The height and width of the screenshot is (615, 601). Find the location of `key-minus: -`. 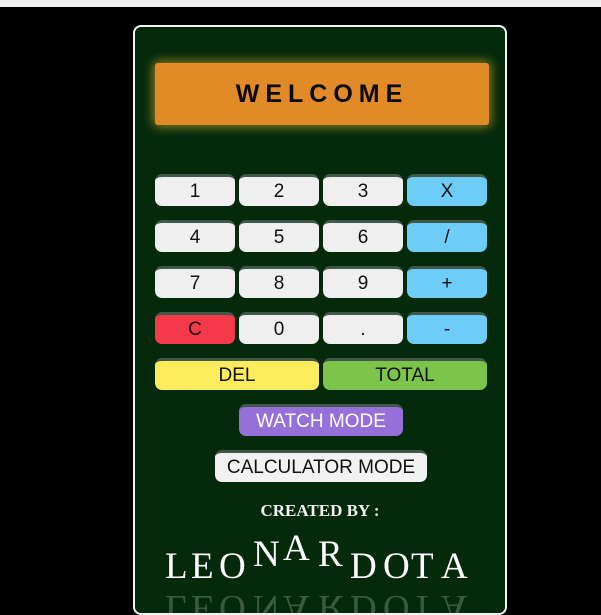

key-minus: - is located at coordinates (447, 328).